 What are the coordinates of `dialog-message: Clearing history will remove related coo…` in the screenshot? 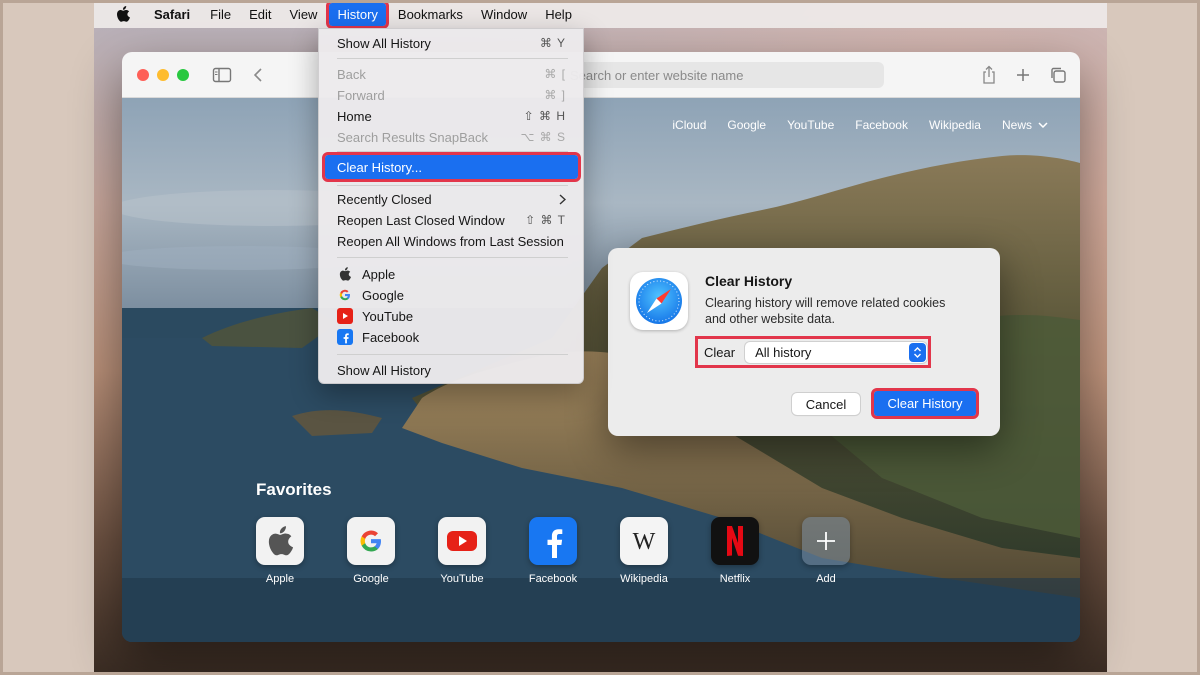 It's located at (825, 311).